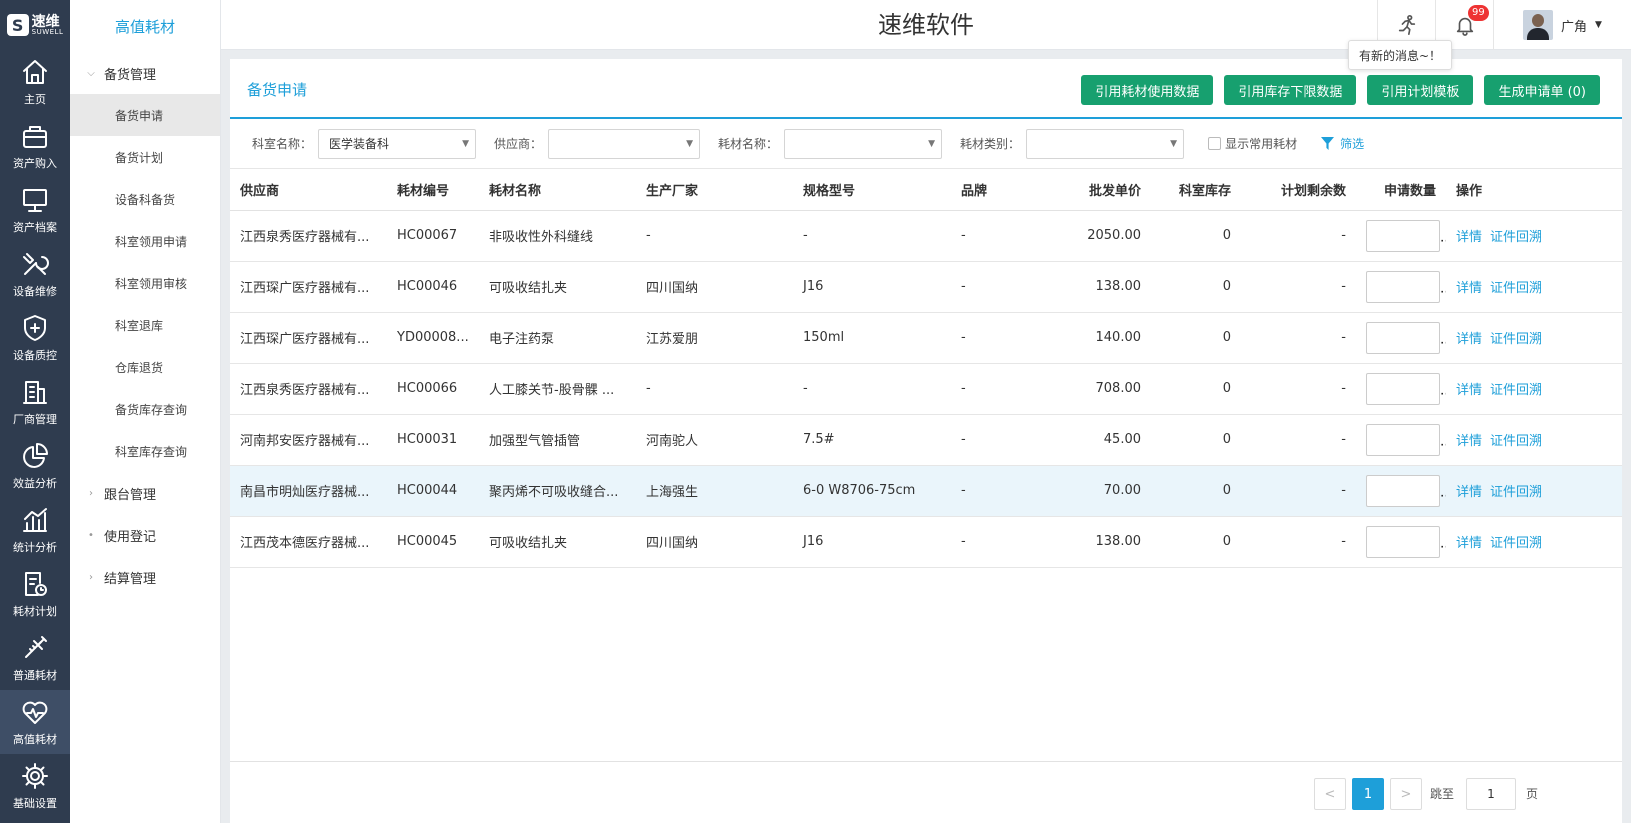 The height and width of the screenshot is (823, 1631). I want to click on menu-group-follow: › 跟台管理, so click(145, 493).